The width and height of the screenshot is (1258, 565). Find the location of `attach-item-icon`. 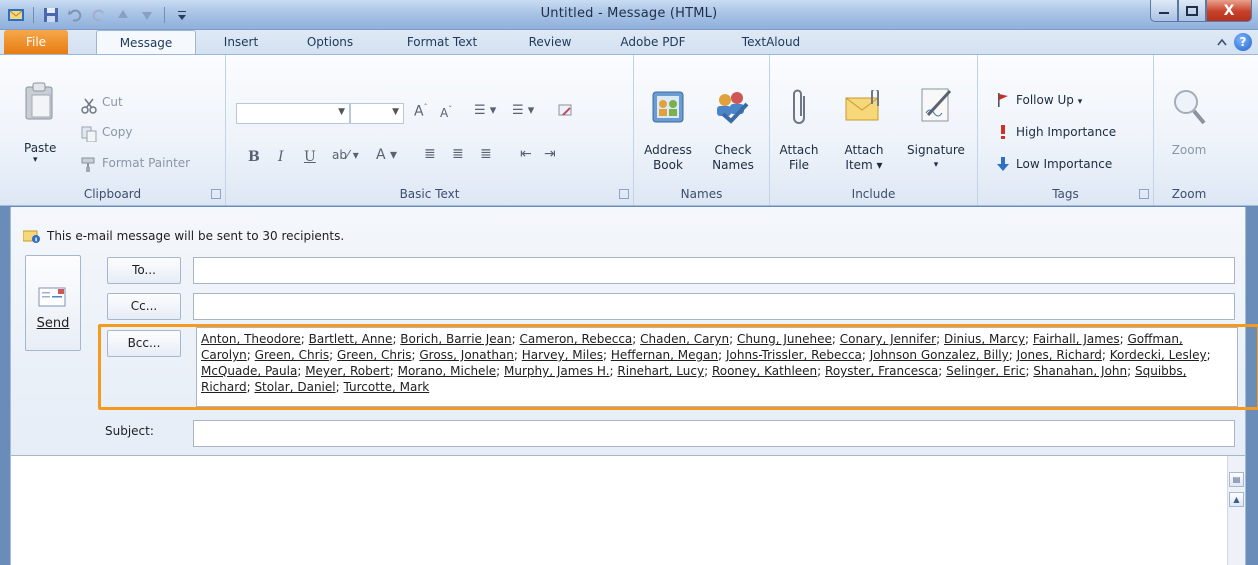

attach-item-icon is located at coordinates (864, 107).